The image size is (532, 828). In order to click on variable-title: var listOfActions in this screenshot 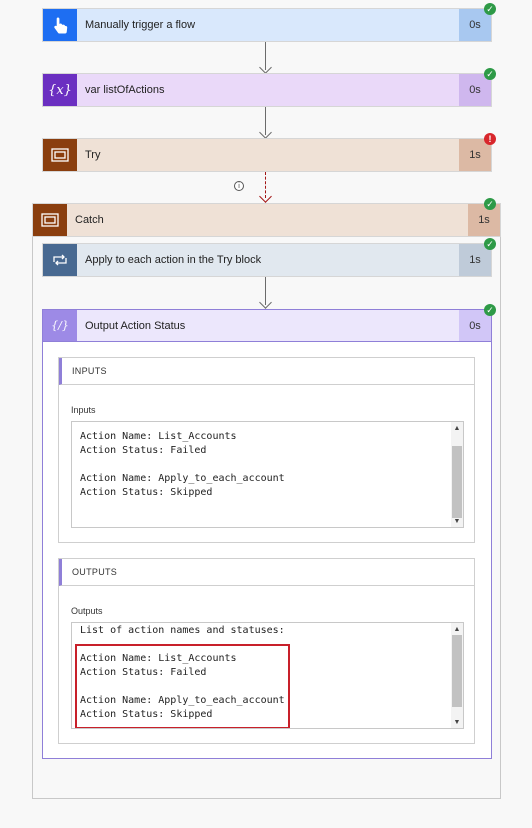, I will do `click(125, 90)`.